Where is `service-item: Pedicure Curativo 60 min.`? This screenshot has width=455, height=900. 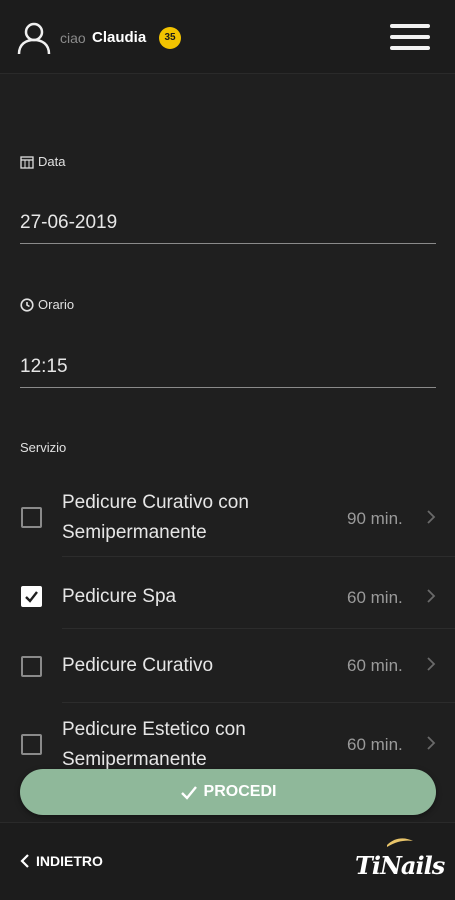
service-item: Pedicure Curativo 60 min. is located at coordinates (227, 671).